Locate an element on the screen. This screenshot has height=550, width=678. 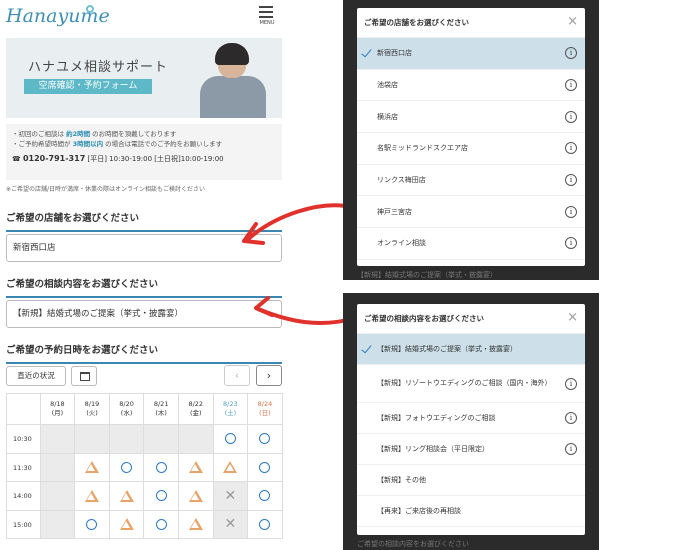
day-date: 8/21 is located at coordinates (161, 404).